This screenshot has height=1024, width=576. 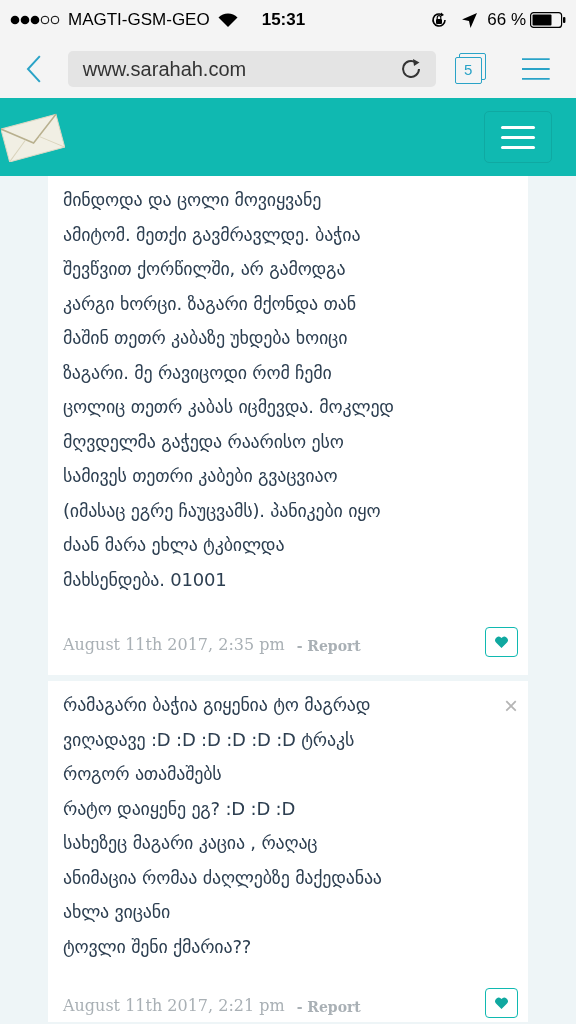 What do you see at coordinates (222, 826) in the screenshot?
I see `message-text: რამაგარი ბაჭია გიყენია ტო მაგრად ვიღადავე :D :D :D :D :D :D ტრაკს როგორ ათამაშებს რატო დაიყენე ეგ? :D :D :D სახეზეც მაგარი კაცია , რაღაც ანიმაცია რომაა ძაღლებზე მაქედანაა ახლა ვიცანი ტოვლი შენი ქმარია??` at bounding box center [222, 826].